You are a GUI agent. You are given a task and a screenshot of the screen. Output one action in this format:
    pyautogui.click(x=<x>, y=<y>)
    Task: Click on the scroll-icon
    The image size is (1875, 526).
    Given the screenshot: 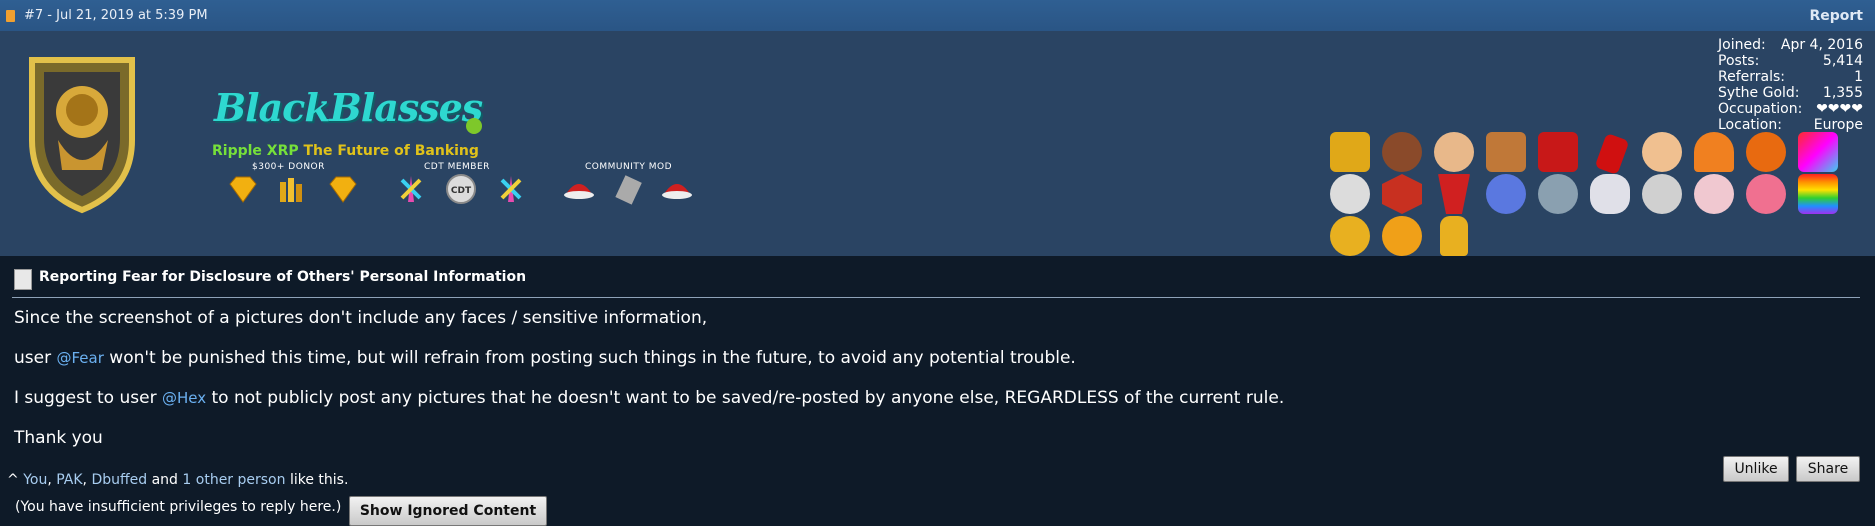 What is the action you would take?
    pyautogui.click(x=629, y=189)
    